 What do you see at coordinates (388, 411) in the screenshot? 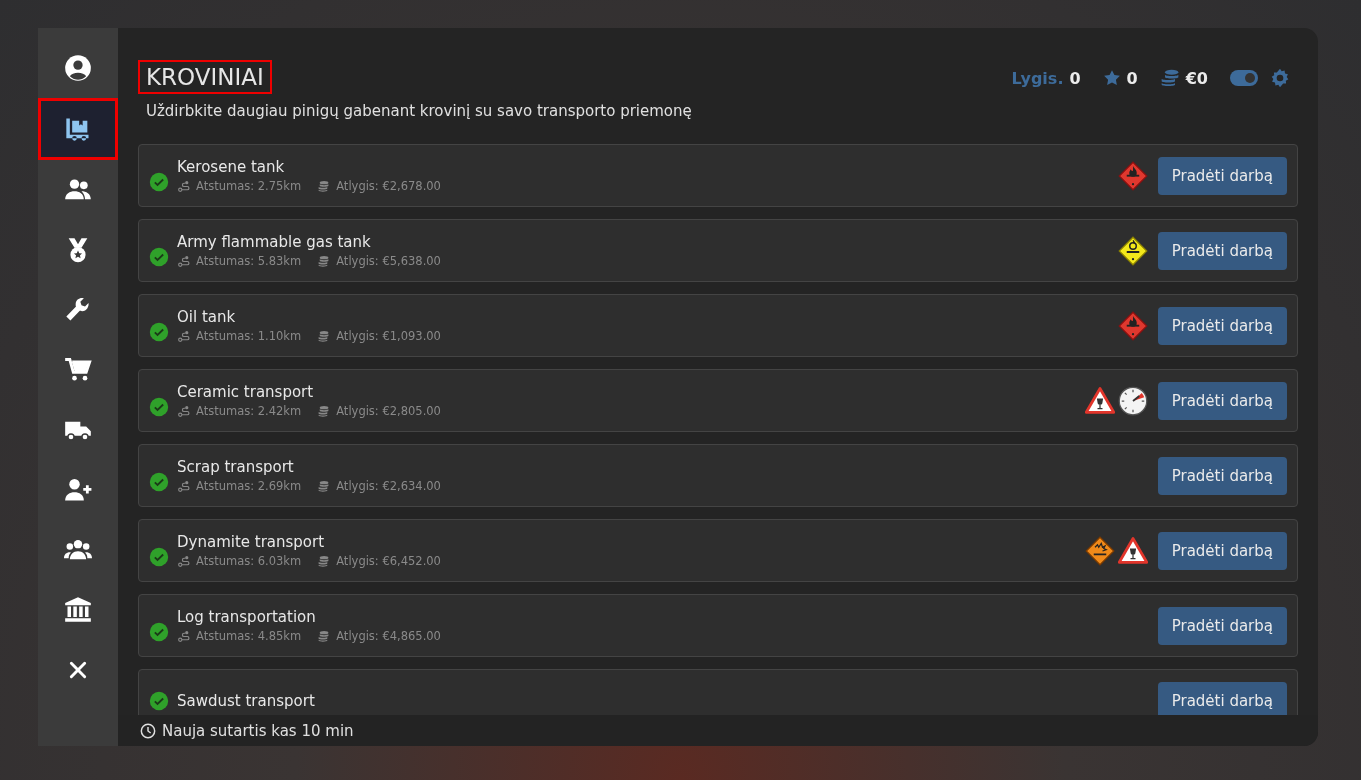
I see `reward-text: Atlygis: €2,805.00` at bounding box center [388, 411].